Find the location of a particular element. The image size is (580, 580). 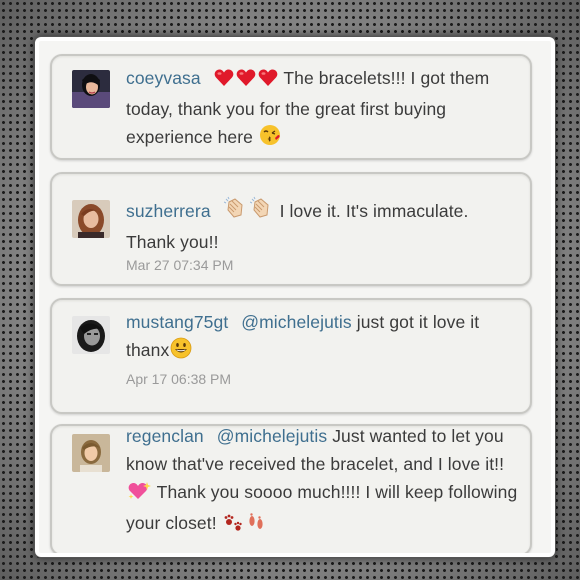

smiley-face-icon is located at coordinates (181, 352).